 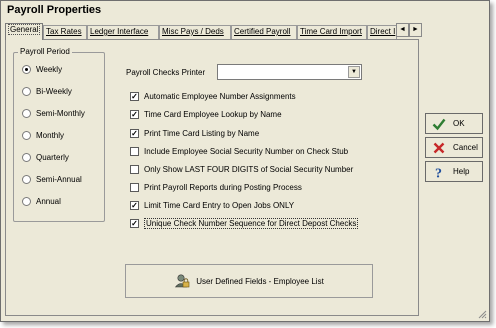 I want to click on checkbox-label: Limit Time Card Entry to Open Jobs ONLY, so click(x=219, y=205).